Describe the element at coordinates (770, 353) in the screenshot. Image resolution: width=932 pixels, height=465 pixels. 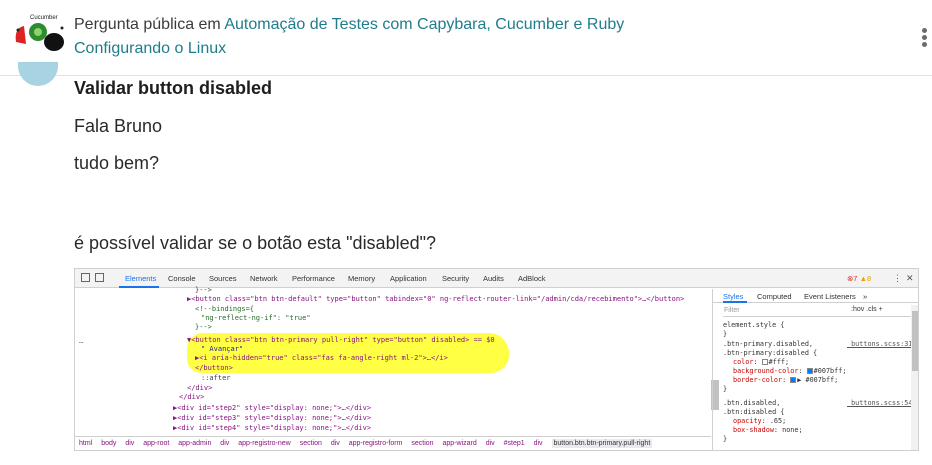
I see `rule1-selector-b: .btn-primary:disabled {` at that location.